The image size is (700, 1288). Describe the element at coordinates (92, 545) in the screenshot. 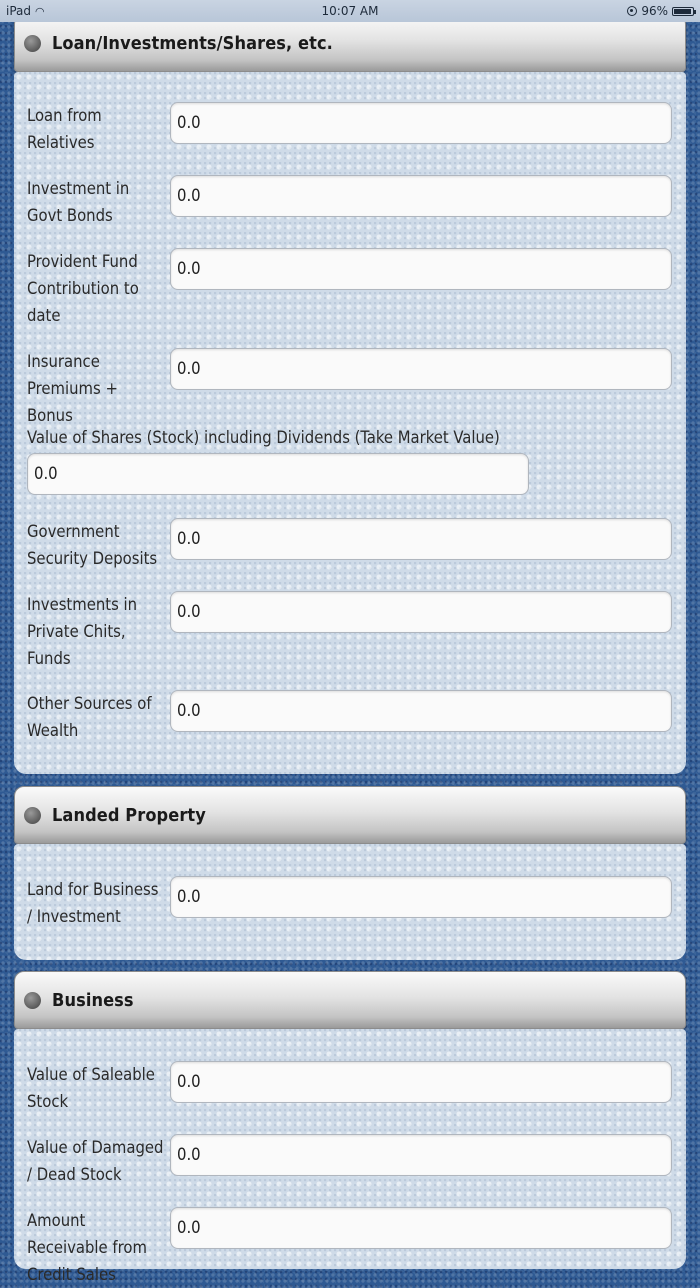

I see `field-label: Government Security Deposits` at that location.